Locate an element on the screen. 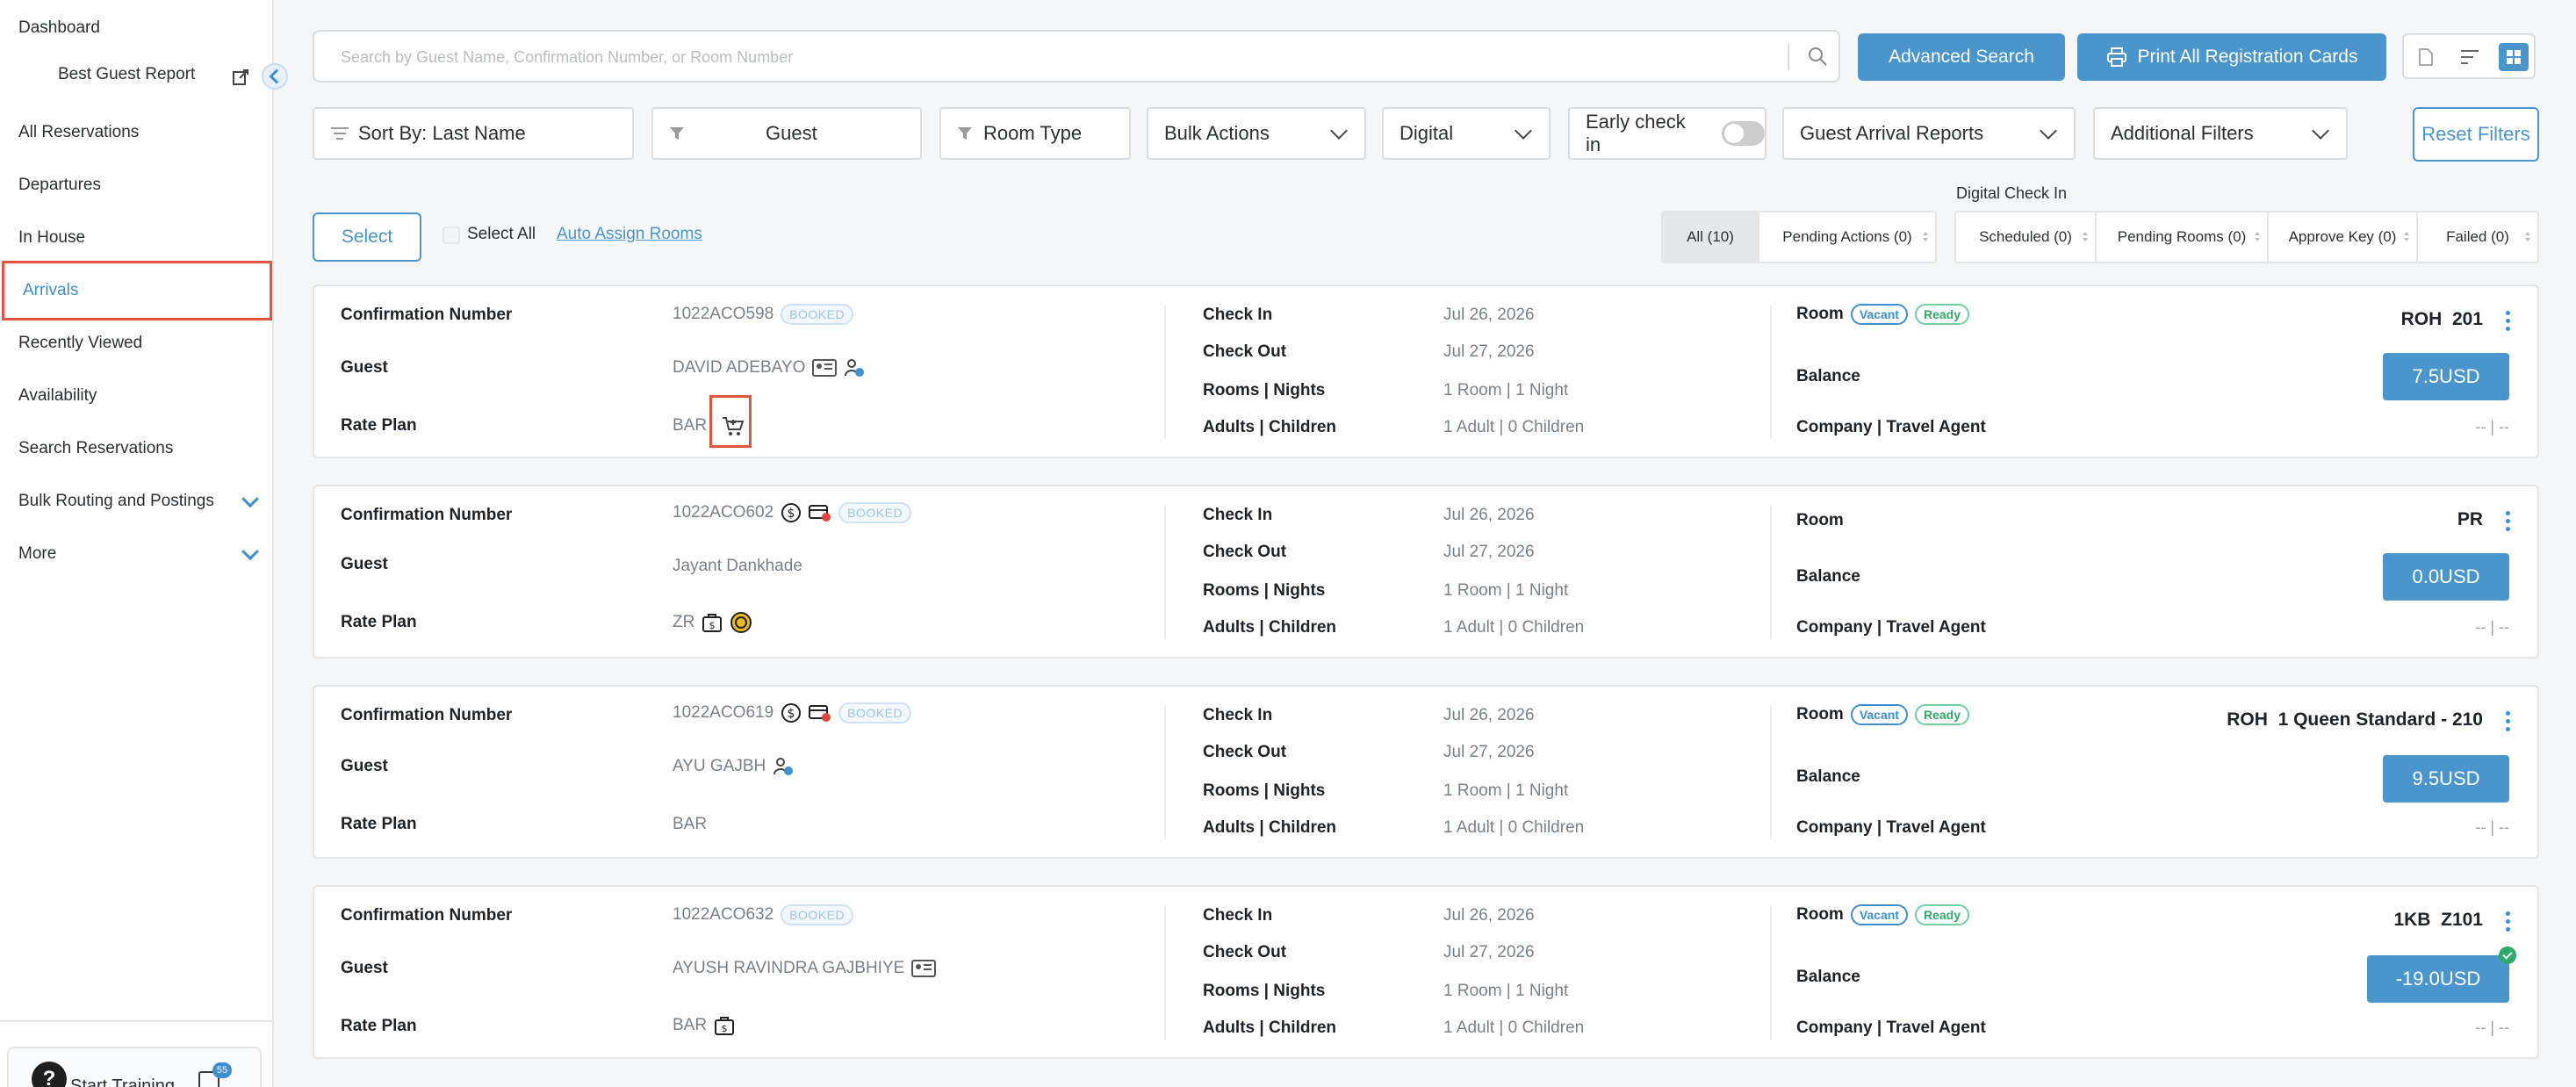 The width and height of the screenshot is (2576, 1087). room-number: ROH 1 Queen Standard - 210 is located at coordinates (2355, 720).